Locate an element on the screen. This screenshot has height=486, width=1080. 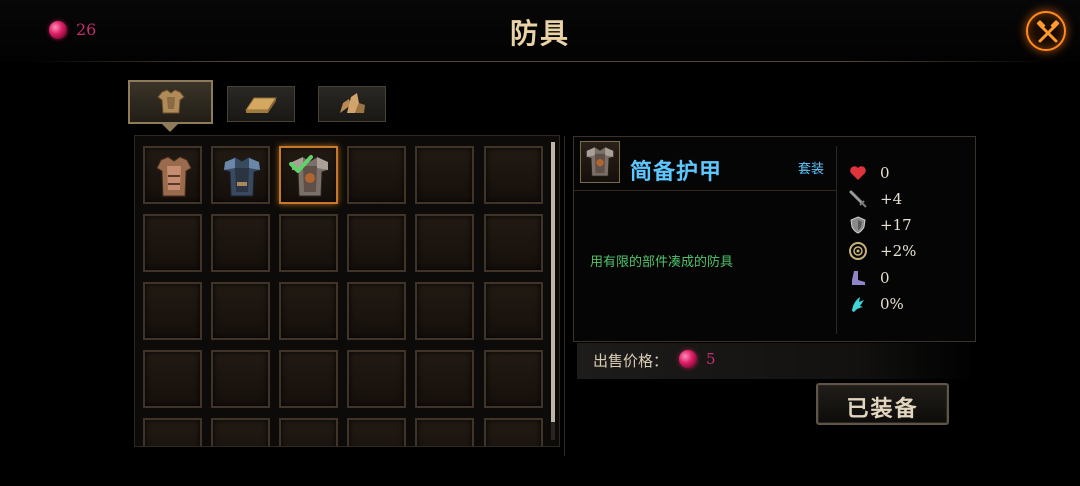
item-set-label: 套装 is located at coordinates (811, 167).